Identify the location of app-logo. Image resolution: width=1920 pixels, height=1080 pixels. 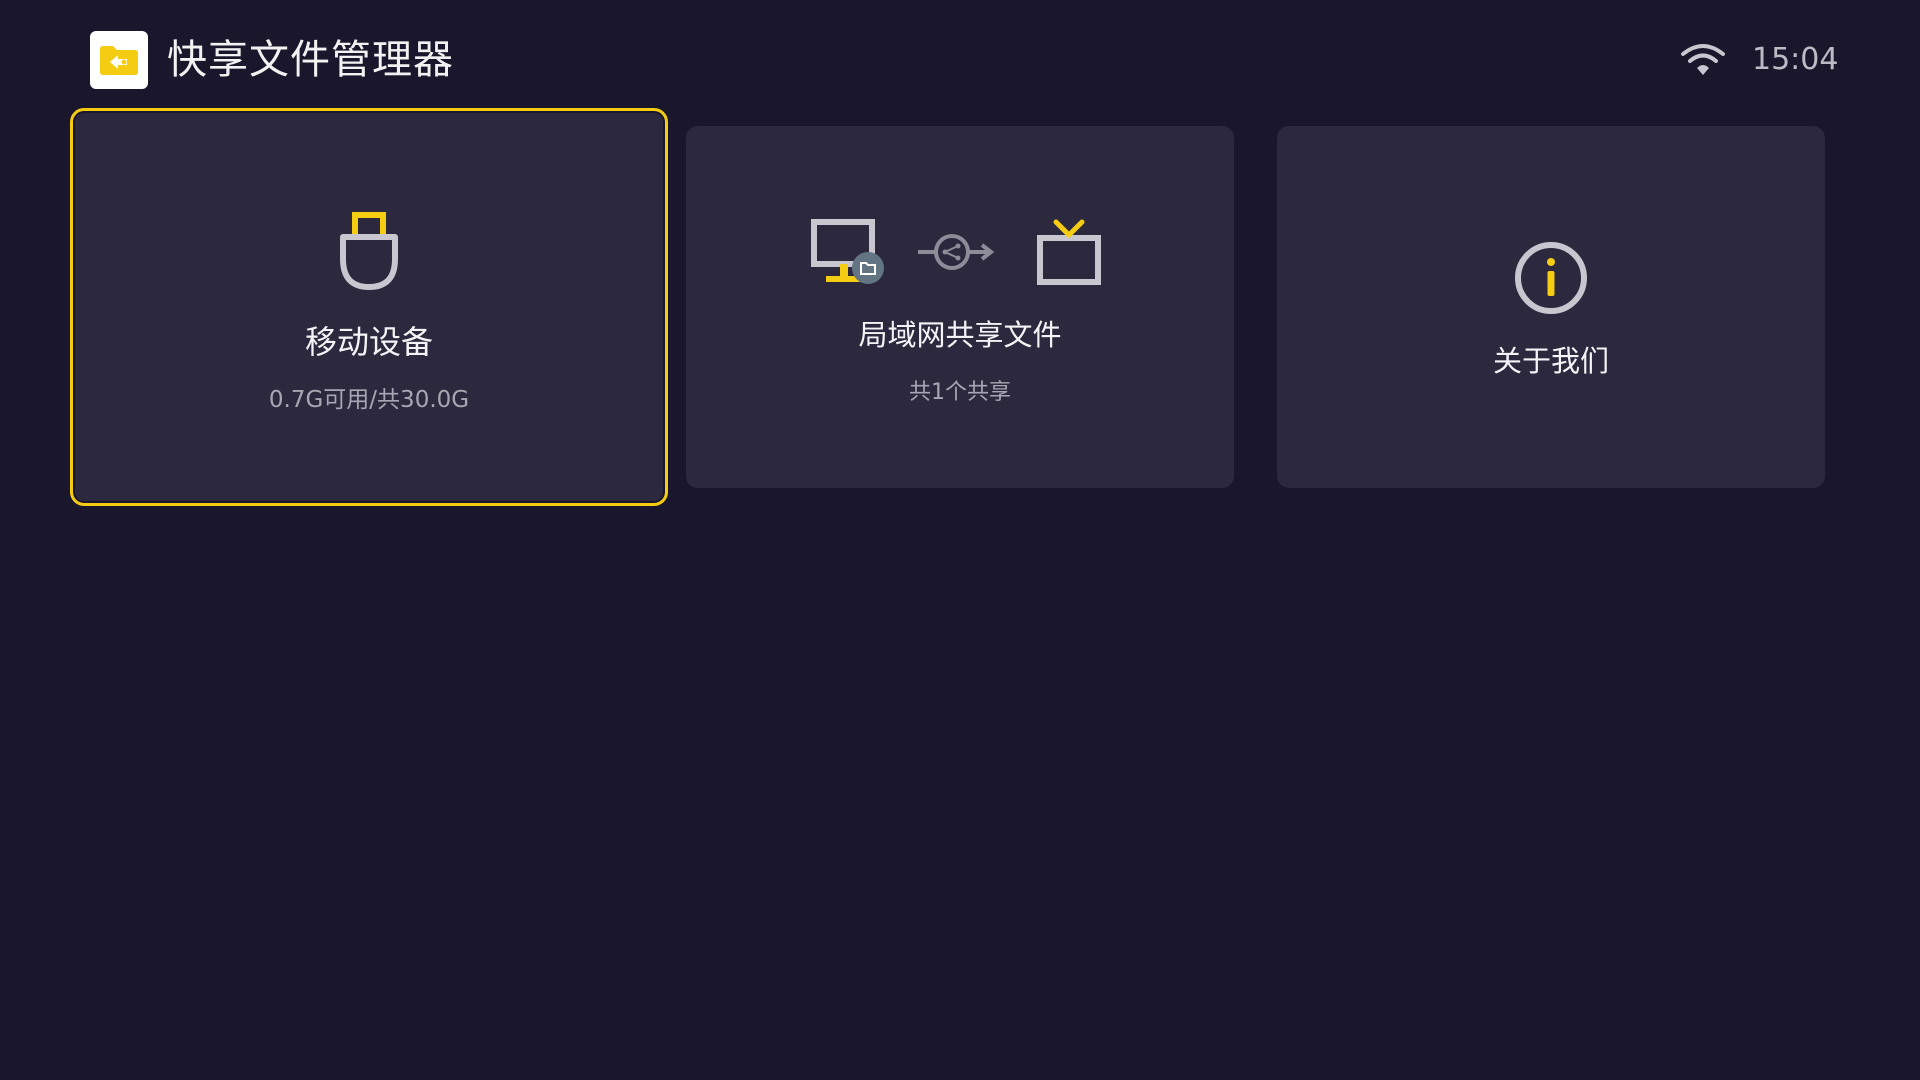
(119, 60).